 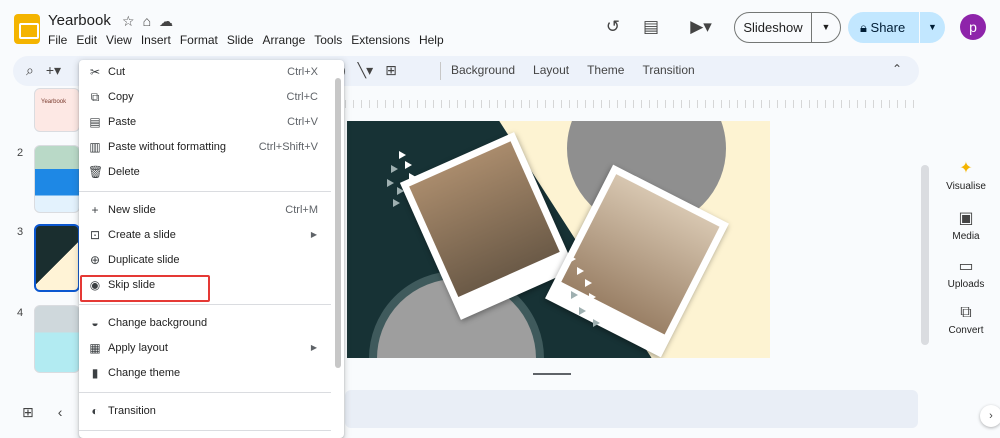 What do you see at coordinates (391, 70) in the screenshot?
I see `comment-add-icon: ⊞` at bounding box center [391, 70].